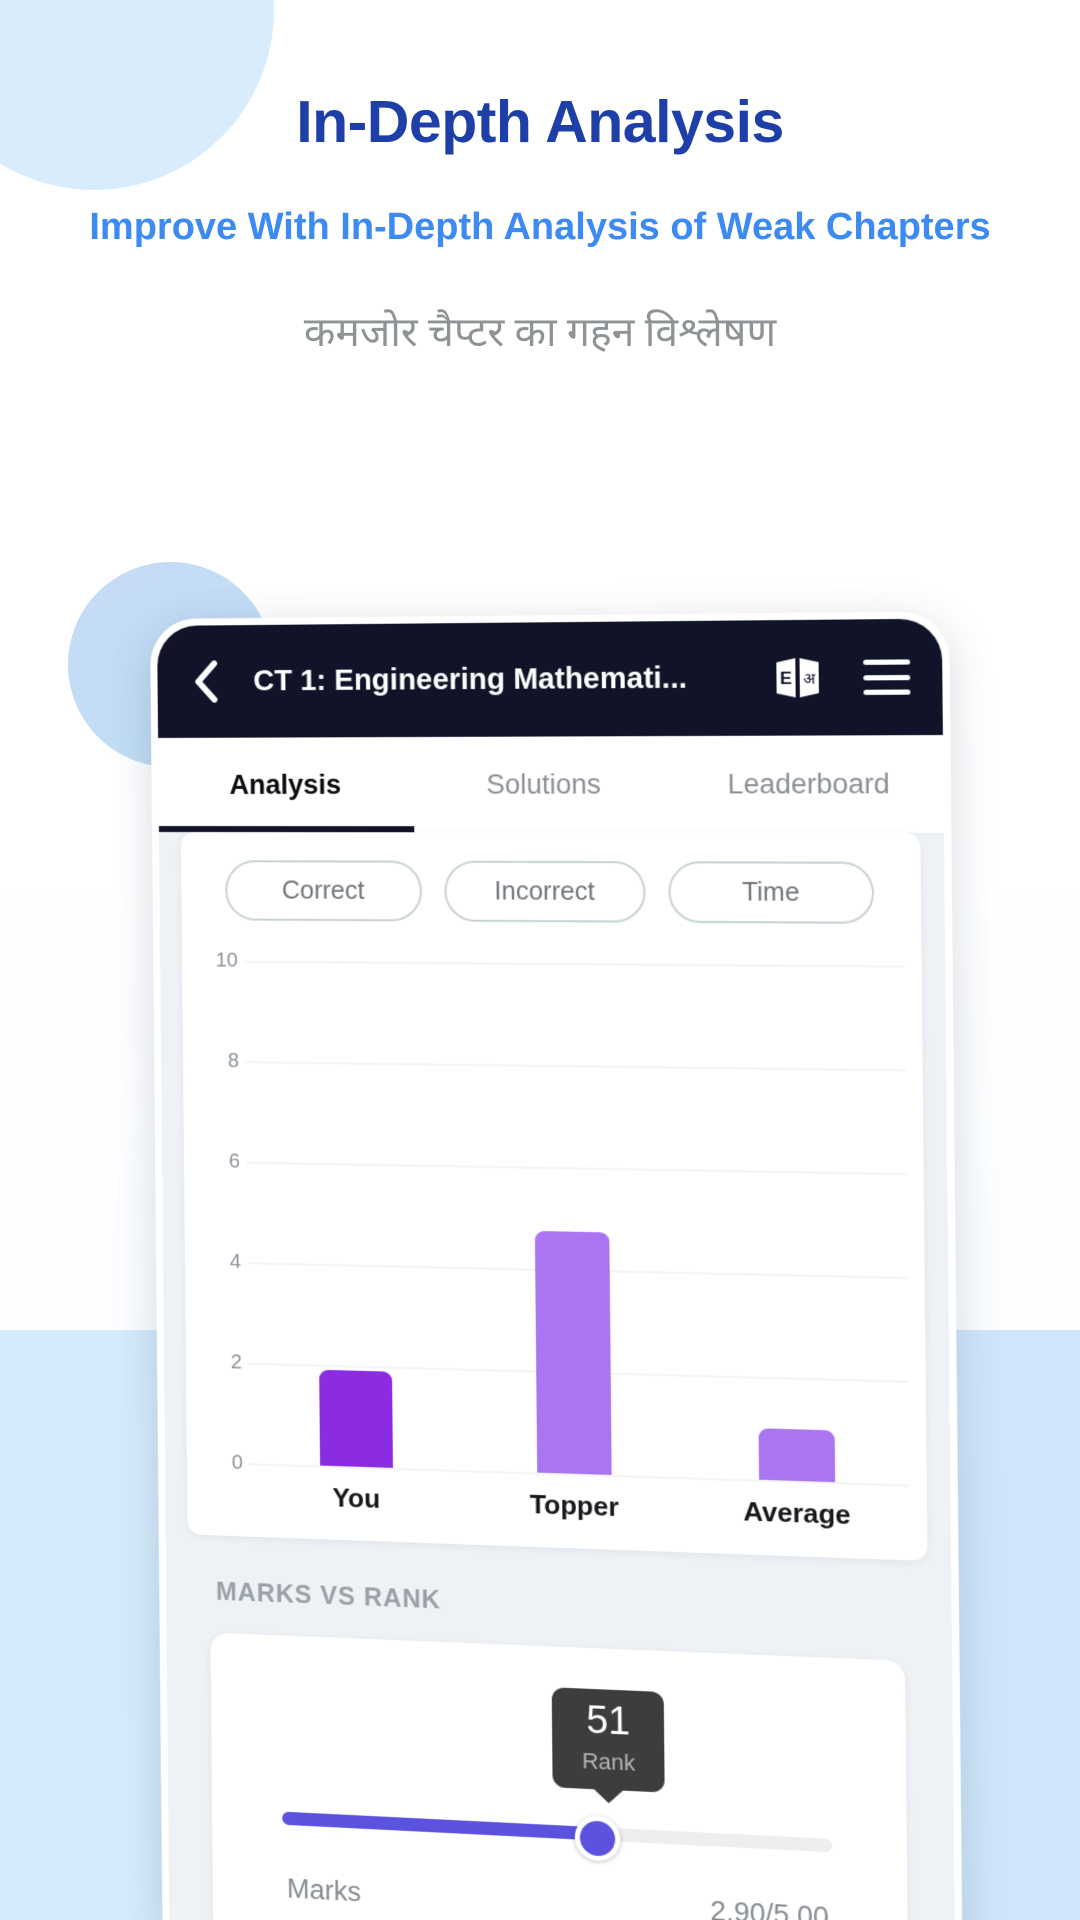  Describe the element at coordinates (597, 1838) in the screenshot. I see `slider-thumb` at that location.